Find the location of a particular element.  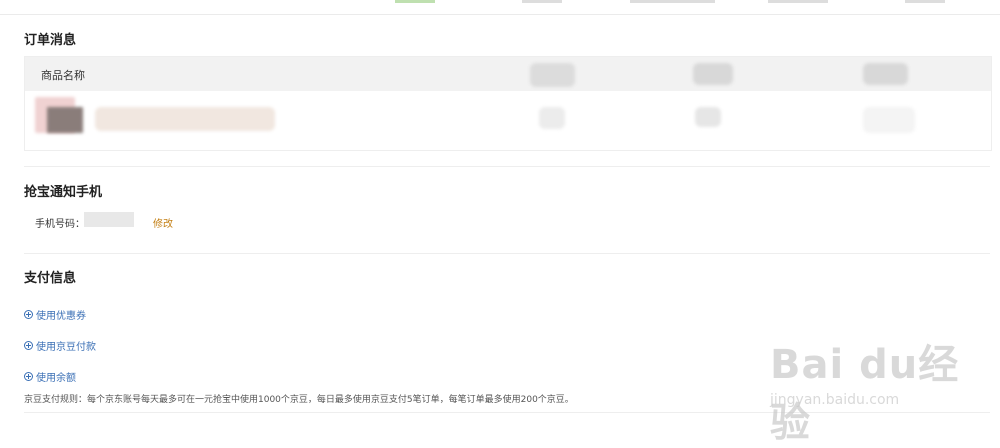

use-coupon-option: 使用优惠券 is located at coordinates (55, 314).